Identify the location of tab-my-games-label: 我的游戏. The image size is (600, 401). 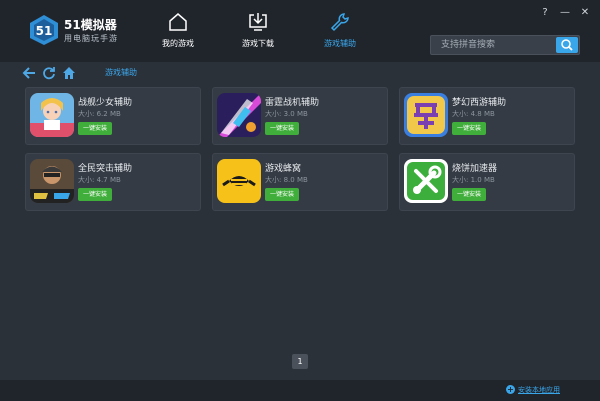
(178, 43).